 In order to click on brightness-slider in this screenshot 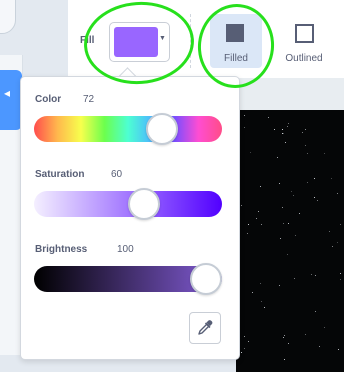, I will do `click(128, 279)`.